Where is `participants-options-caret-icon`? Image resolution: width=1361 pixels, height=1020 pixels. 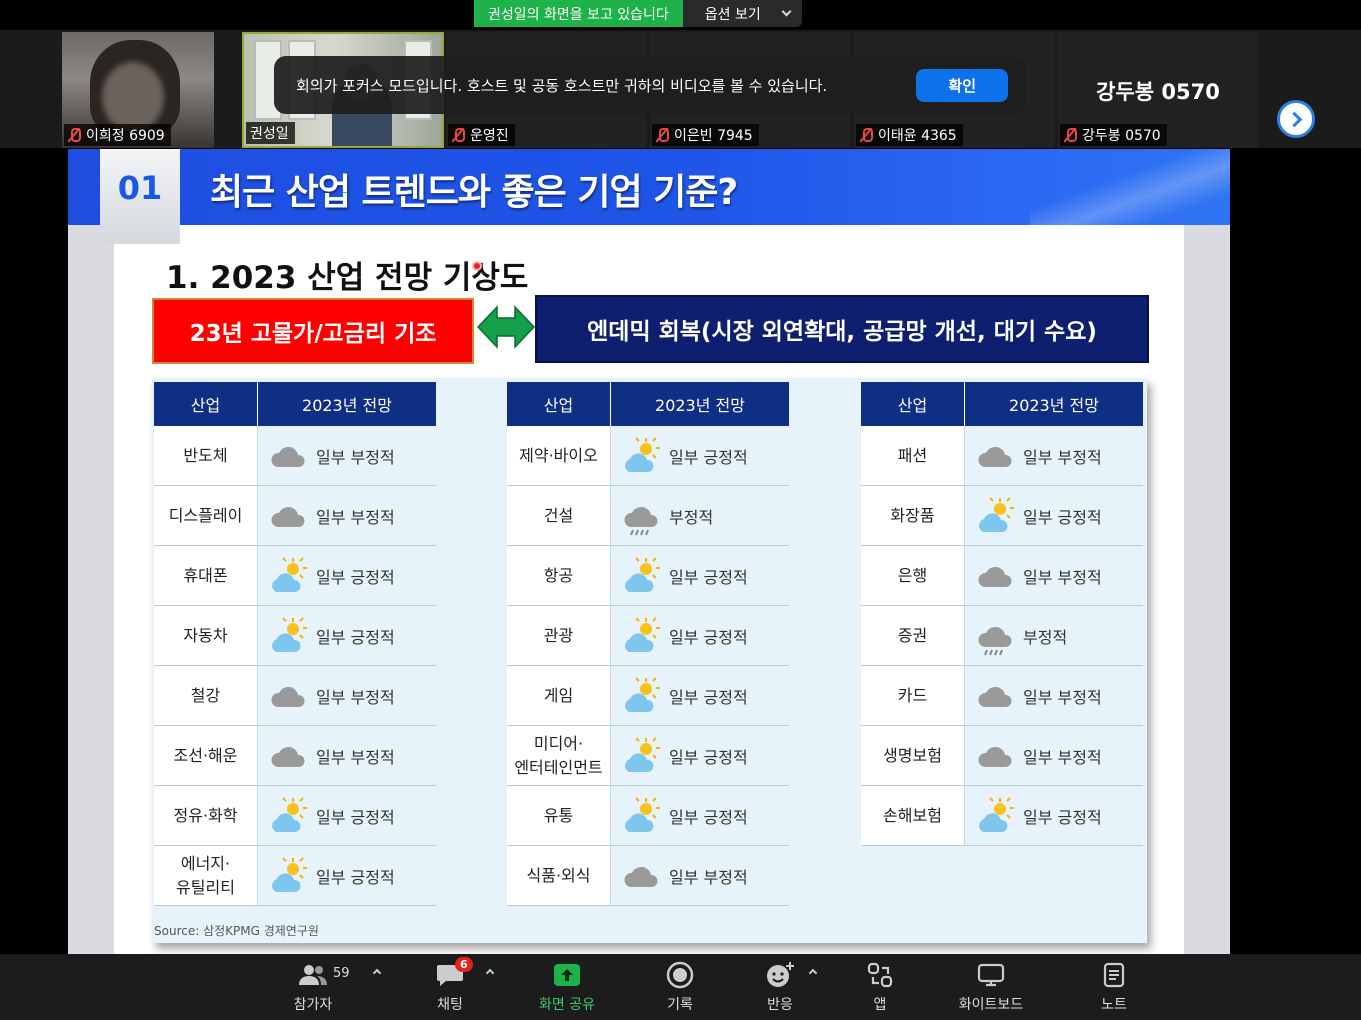 participants-options-caret-icon is located at coordinates (377, 973).